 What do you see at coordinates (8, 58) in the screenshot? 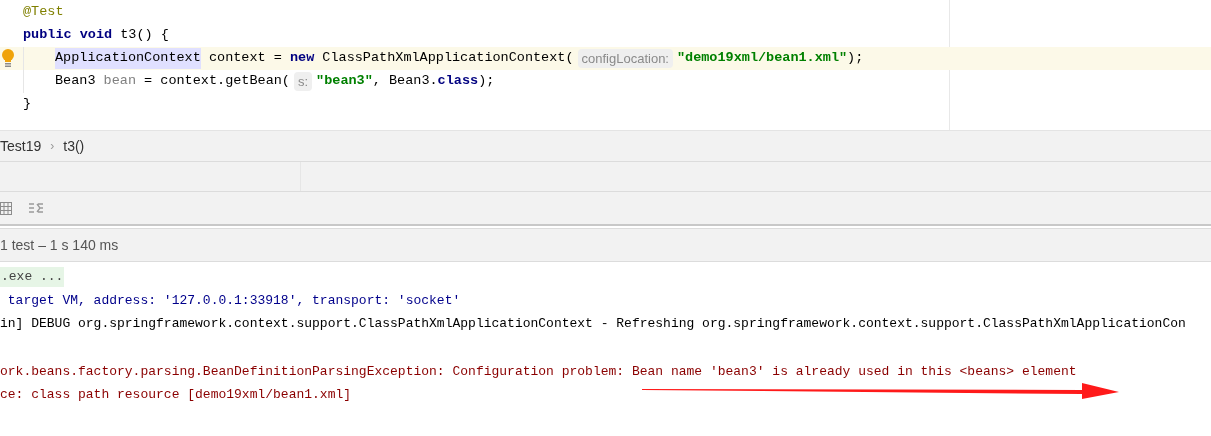
I see `lightbulb-icon` at bounding box center [8, 58].